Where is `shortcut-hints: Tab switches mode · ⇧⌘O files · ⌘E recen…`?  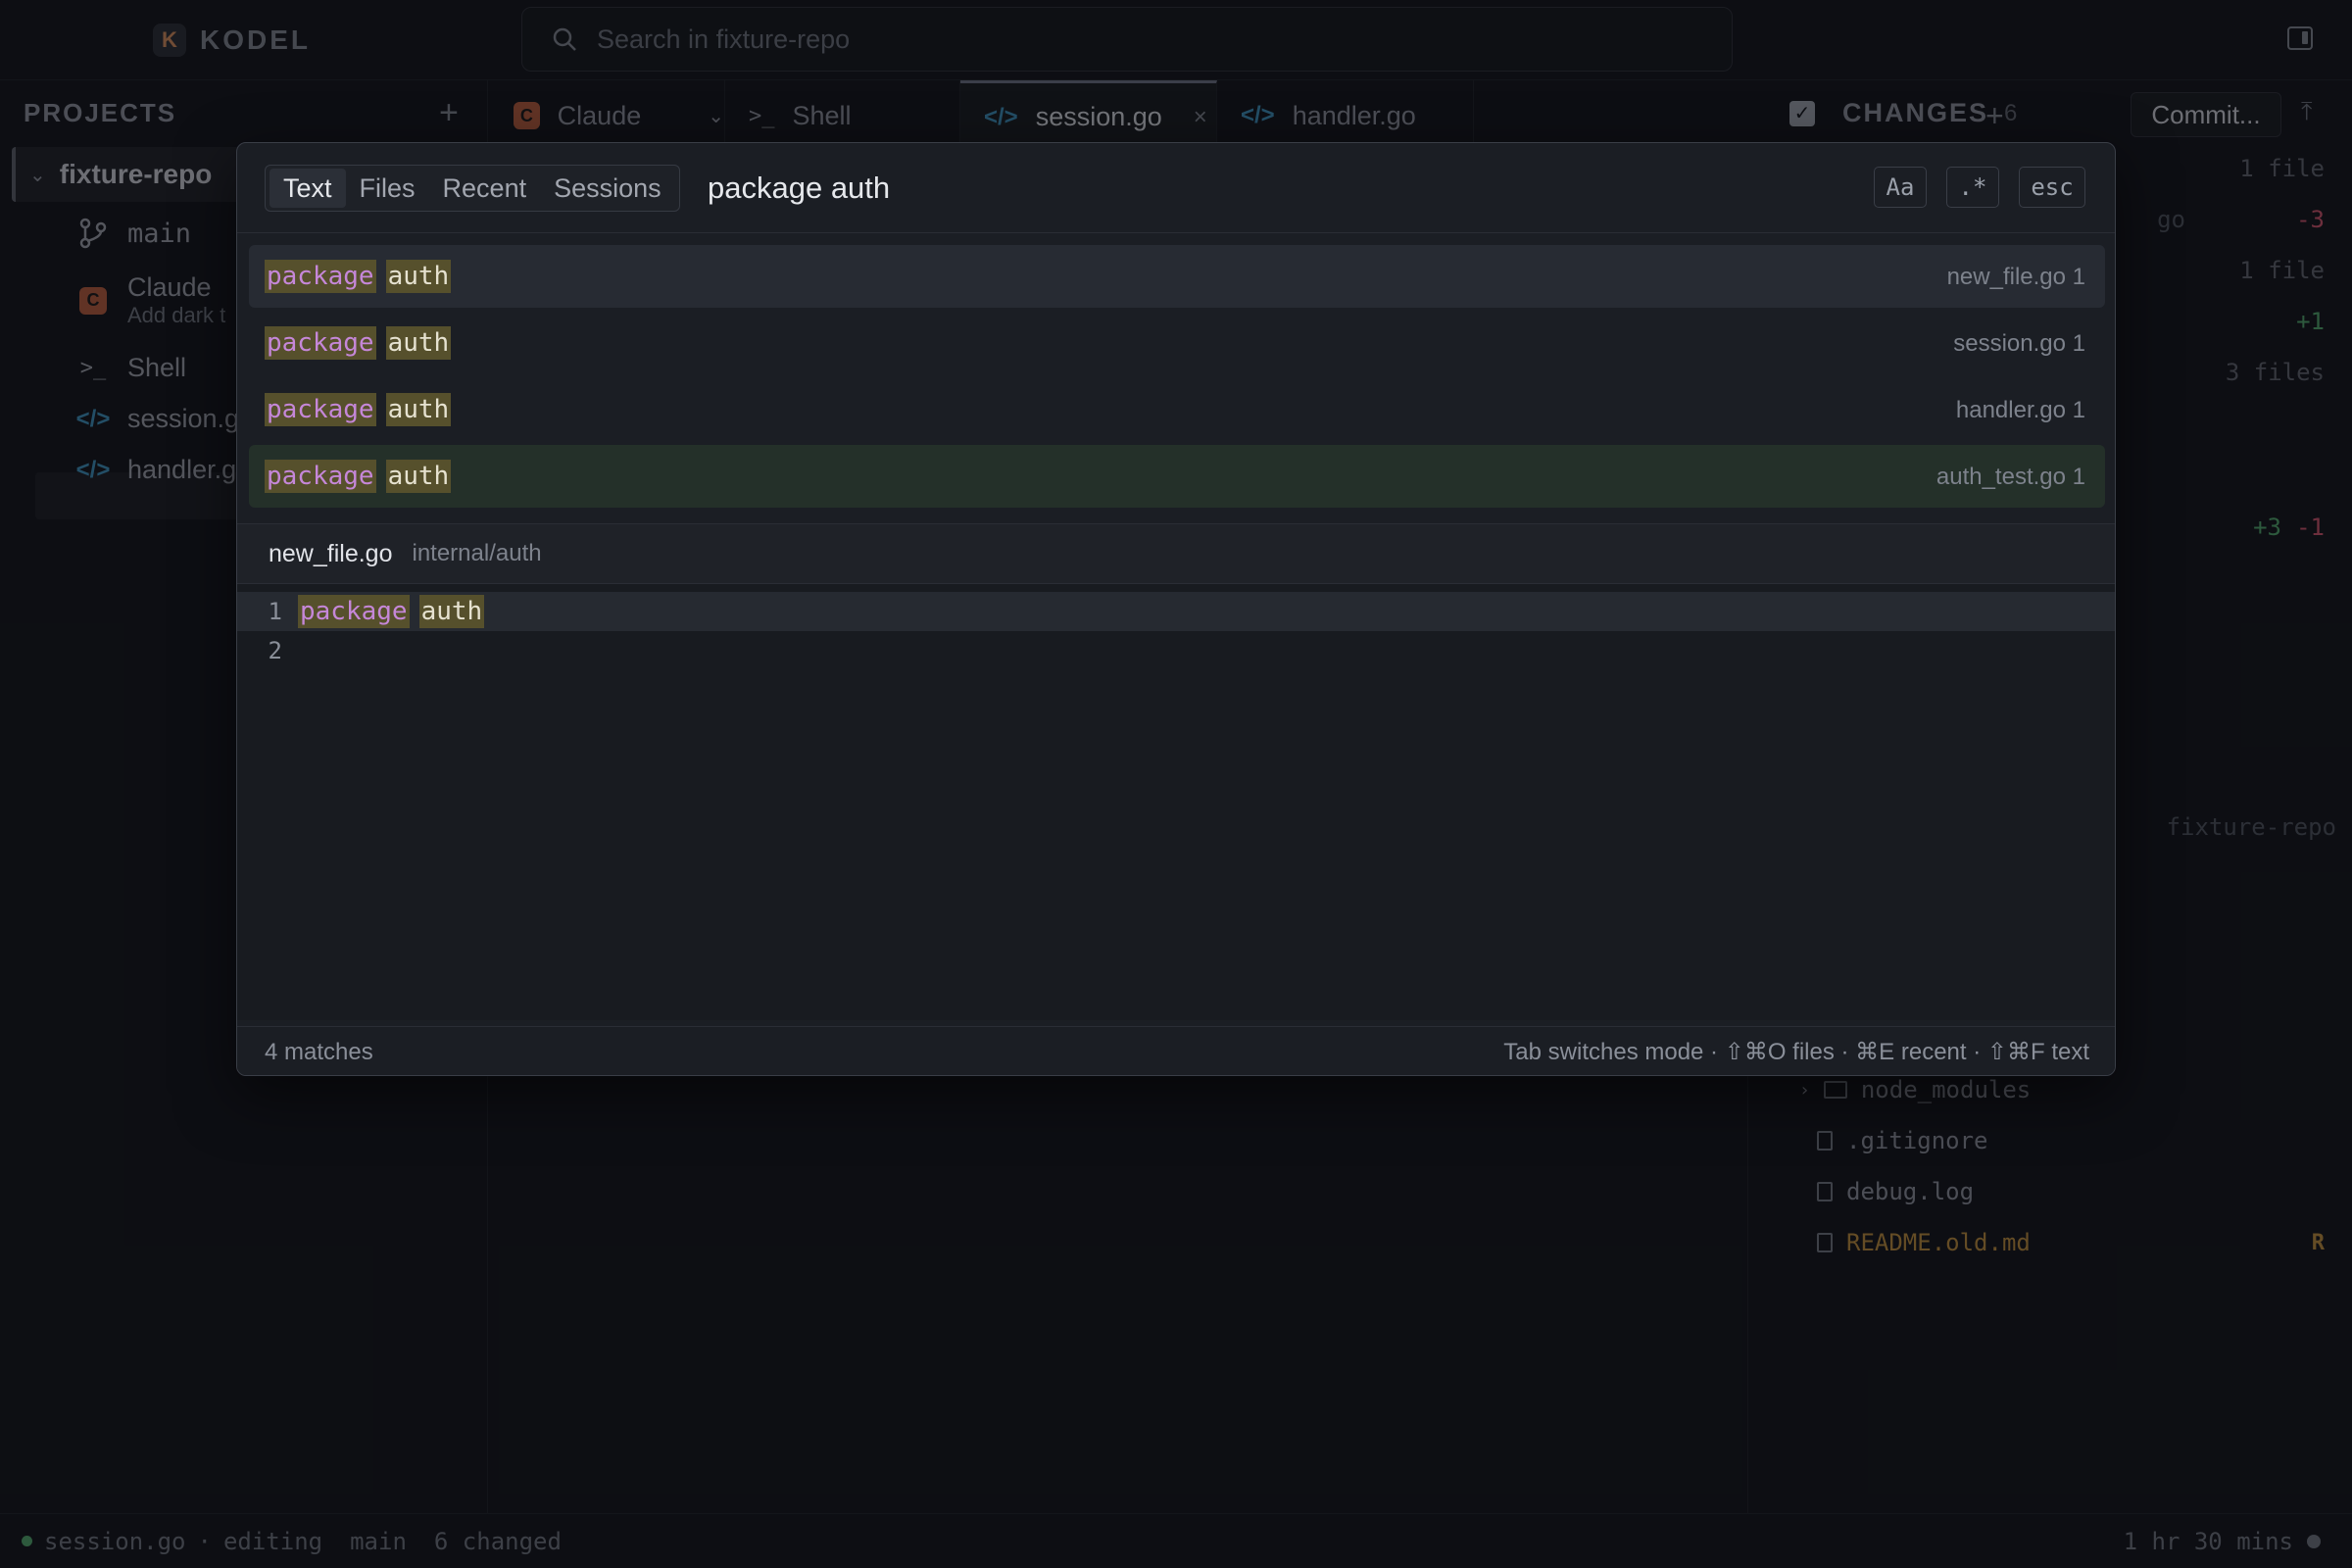 shortcut-hints: Tab switches mode · ⇧⌘O files · ⌘E recen… is located at coordinates (1796, 1052).